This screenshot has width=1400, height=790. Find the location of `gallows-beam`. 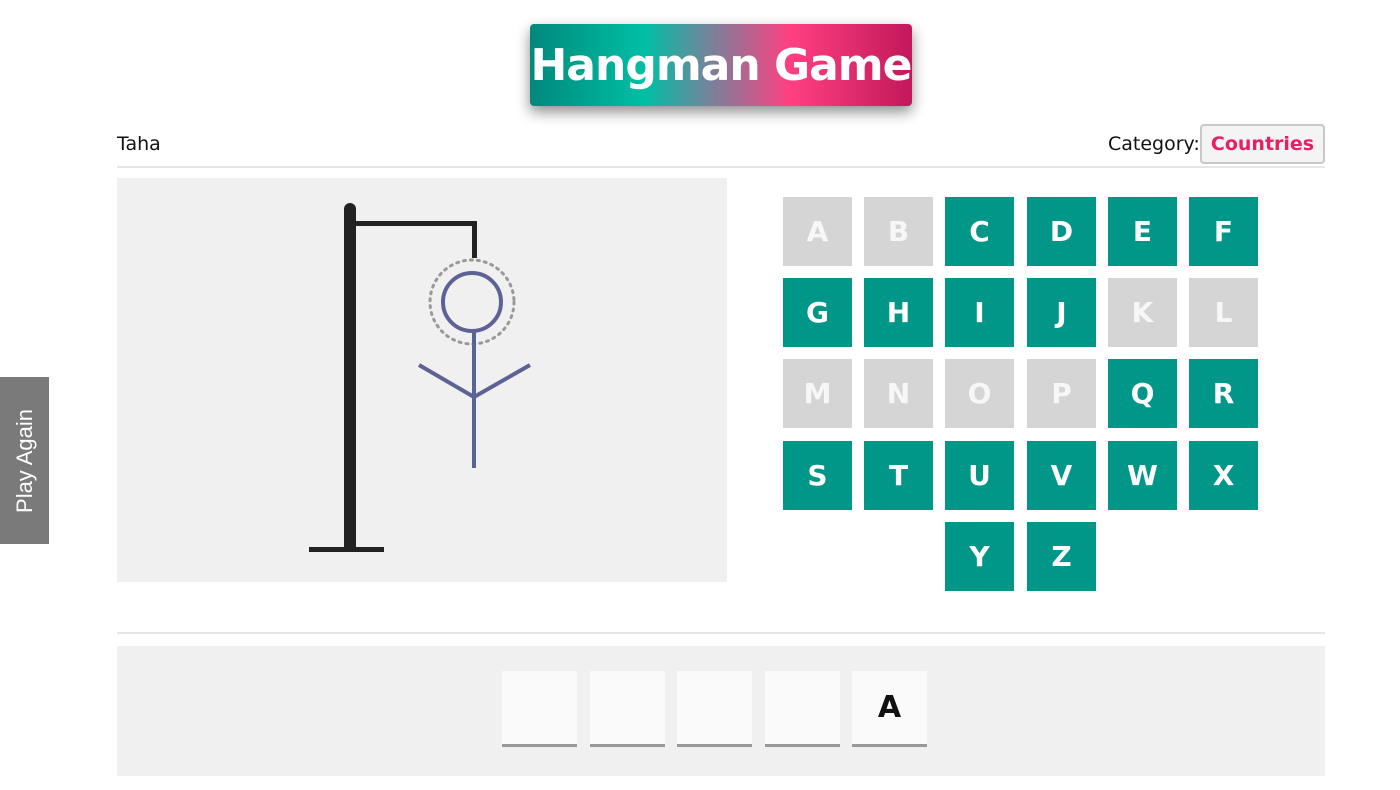

gallows-beam is located at coordinates (413, 223).